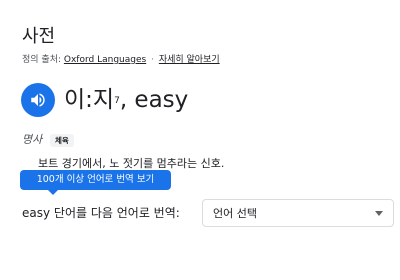 The height and width of the screenshot is (280, 400). Describe the element at coordinates (42, 60) in the screenshot. I see `source-prefix: 정의 출처:` at that location.